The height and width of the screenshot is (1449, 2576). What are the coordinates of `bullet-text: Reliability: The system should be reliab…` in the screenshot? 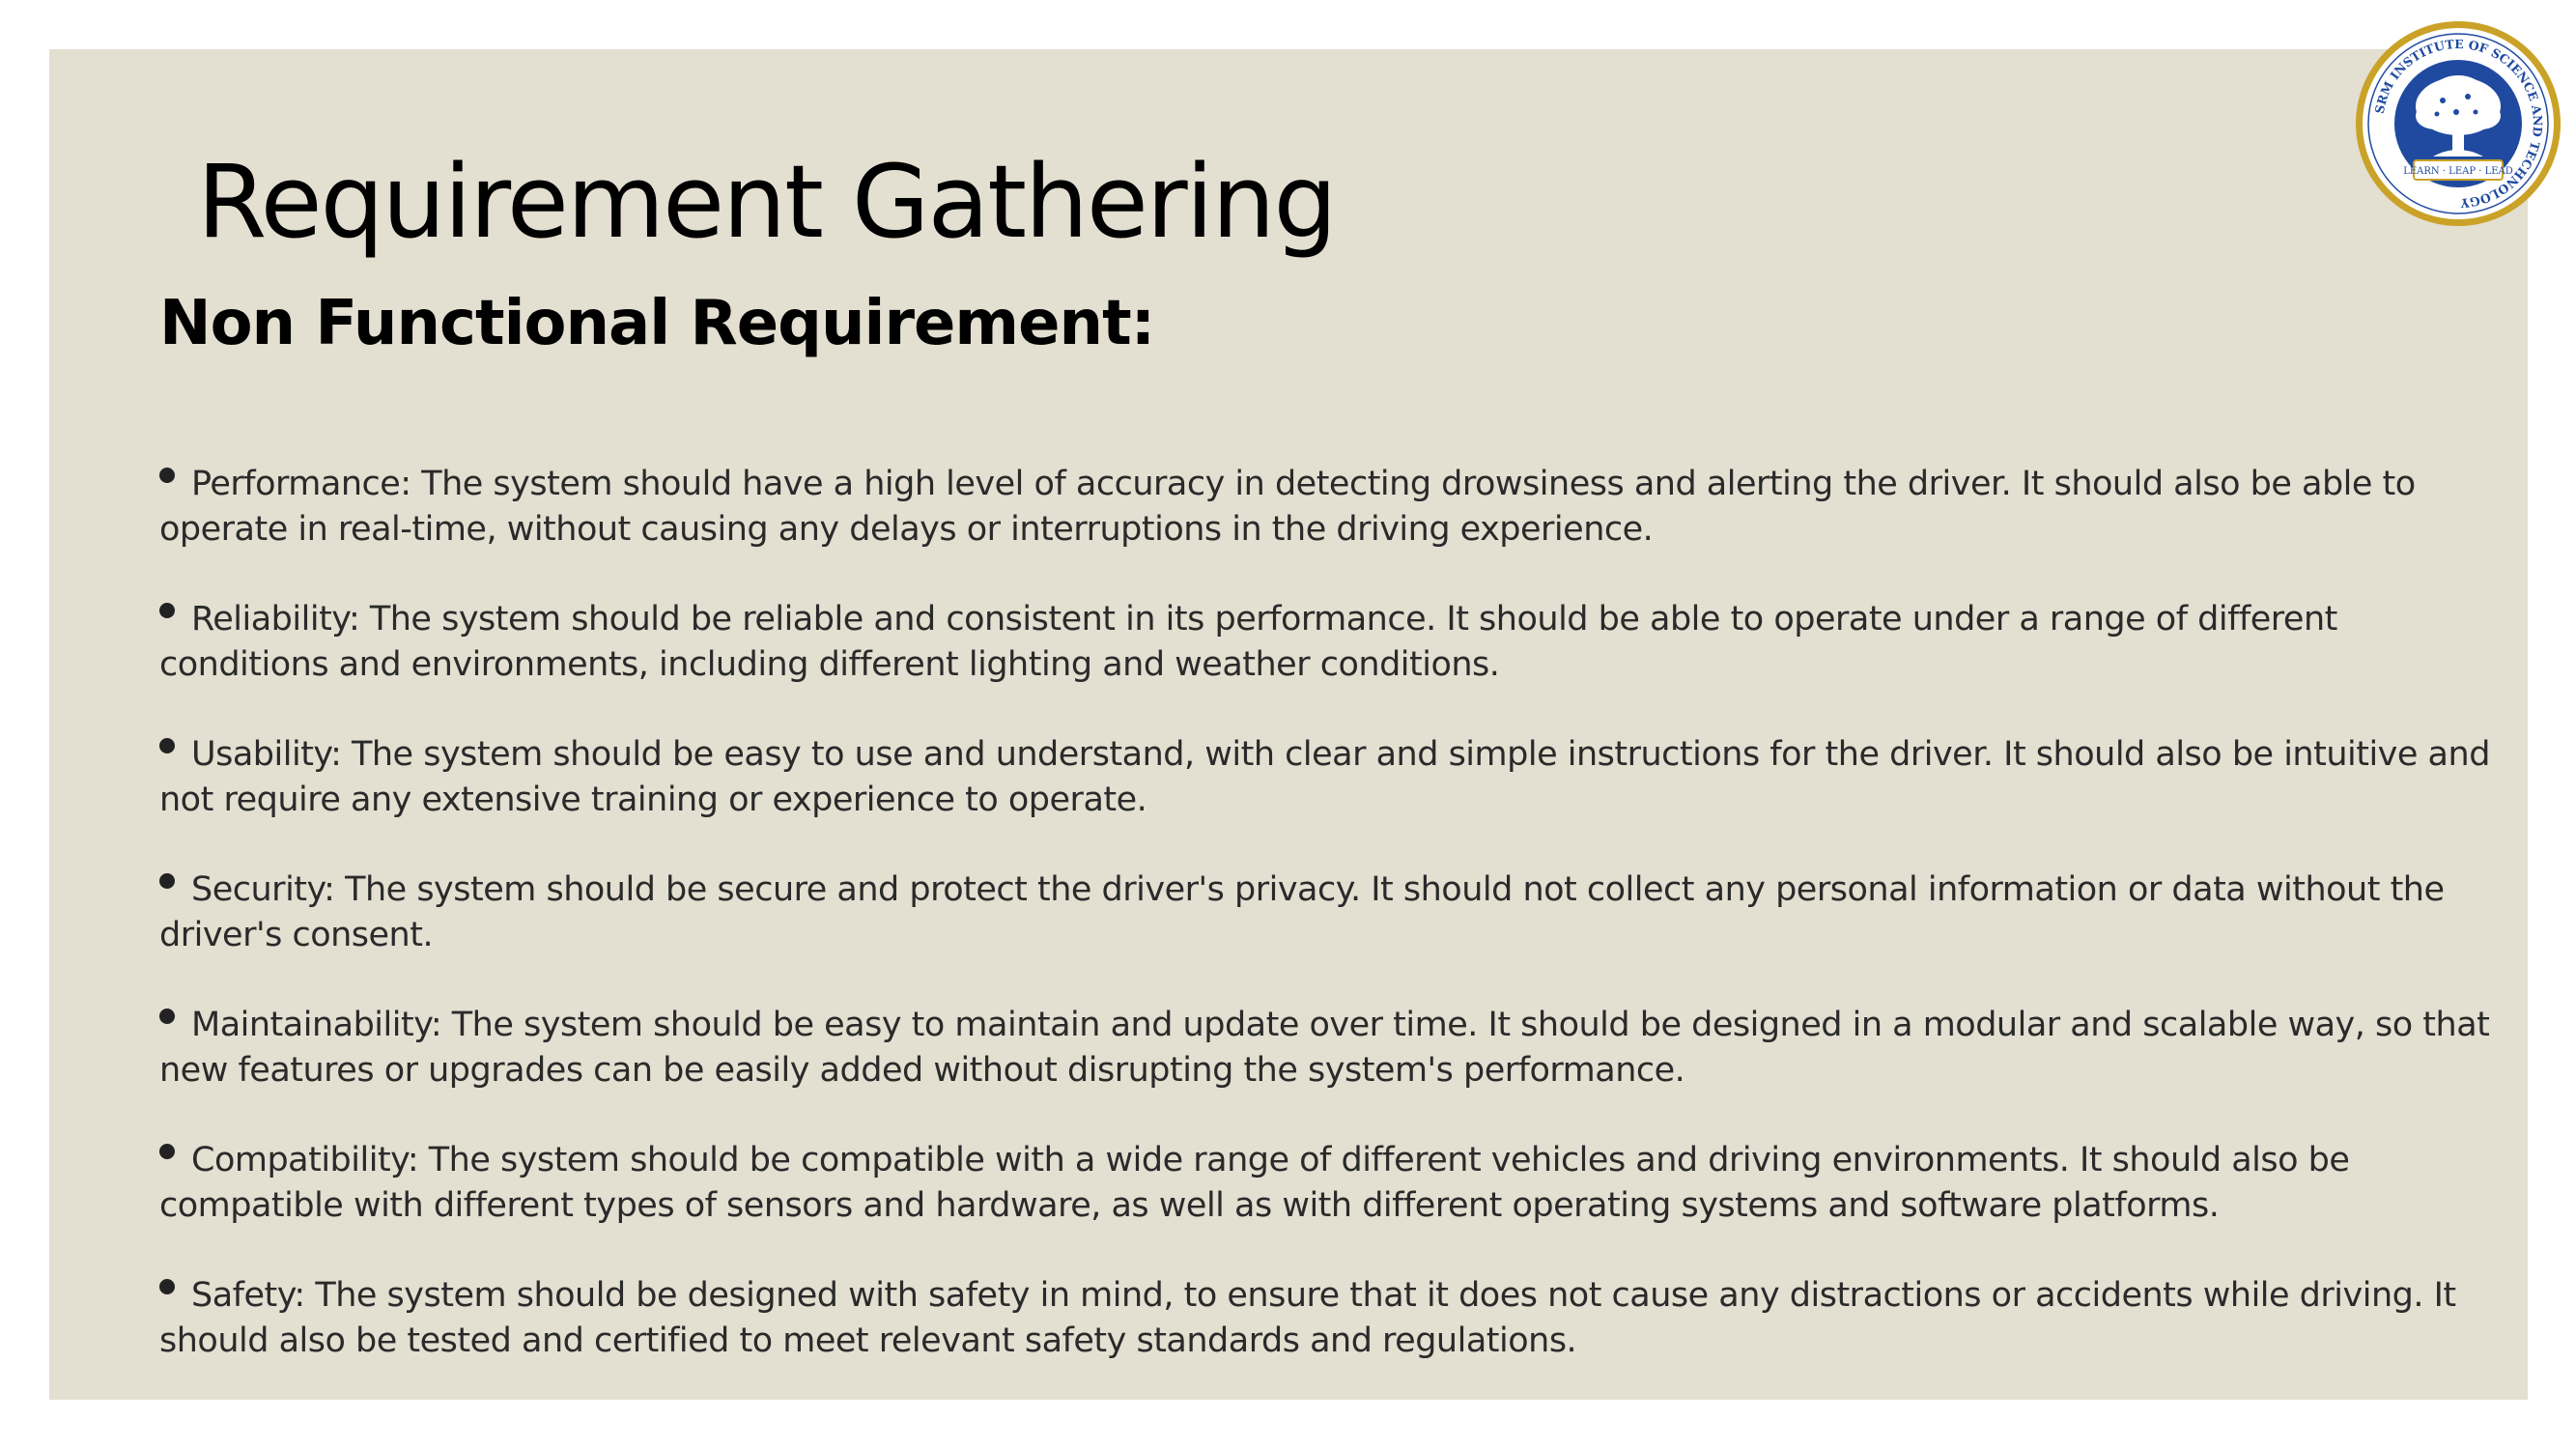 It's located at (1248, 642).